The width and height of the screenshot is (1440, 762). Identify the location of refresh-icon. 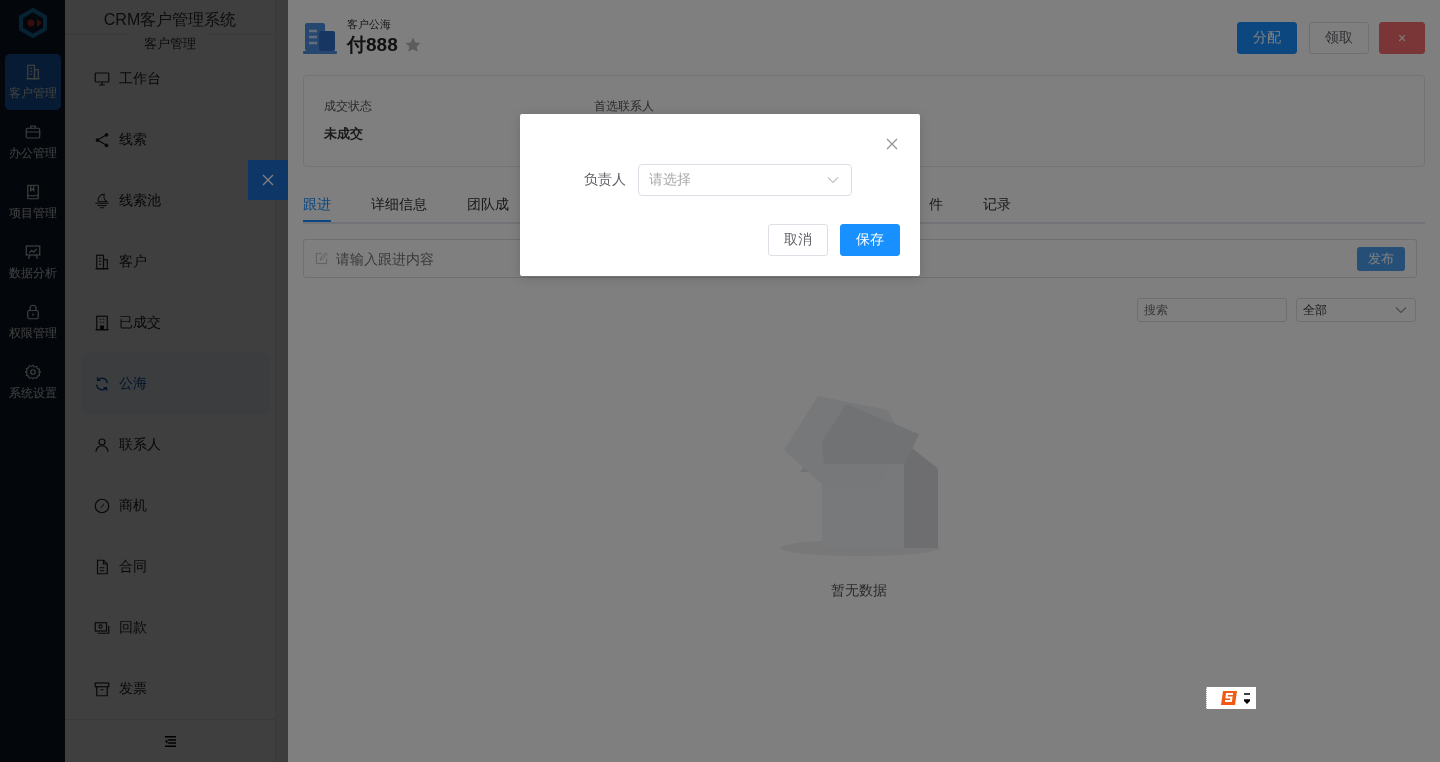
(102, 383).